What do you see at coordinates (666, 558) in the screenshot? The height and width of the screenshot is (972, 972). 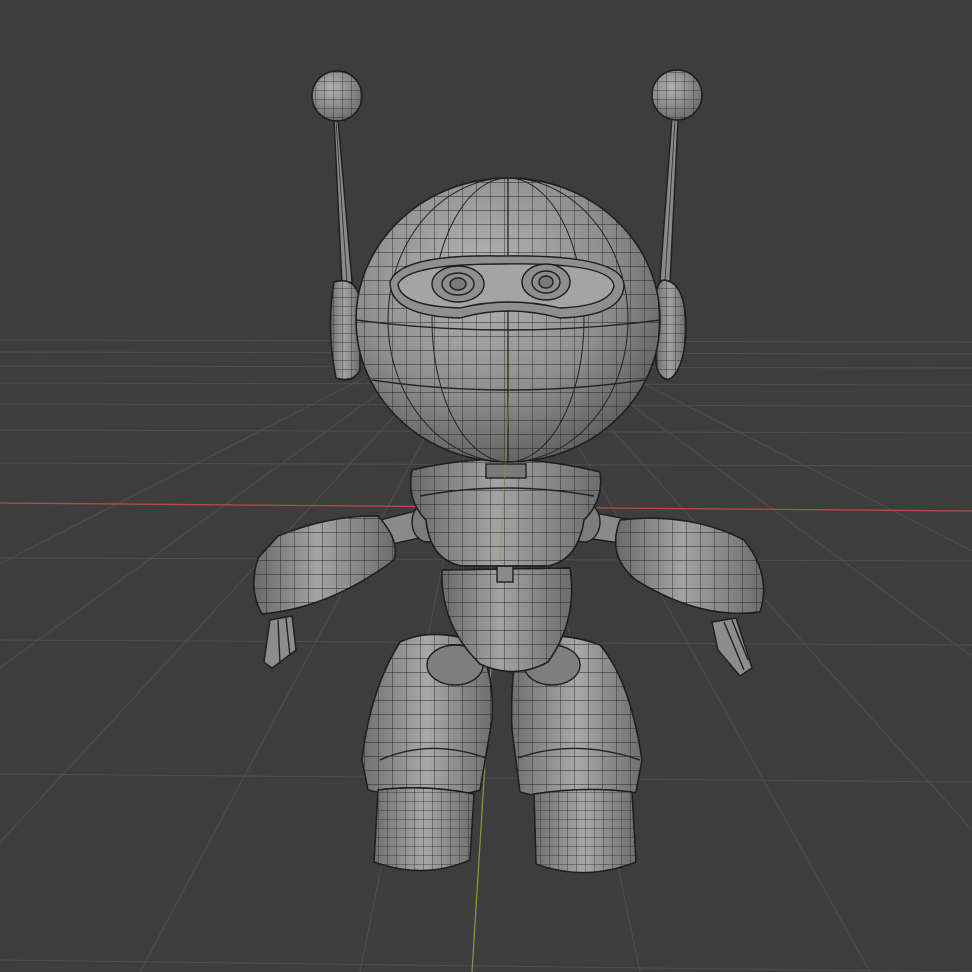 I see `arm-right` at bounding box center [666, 558].